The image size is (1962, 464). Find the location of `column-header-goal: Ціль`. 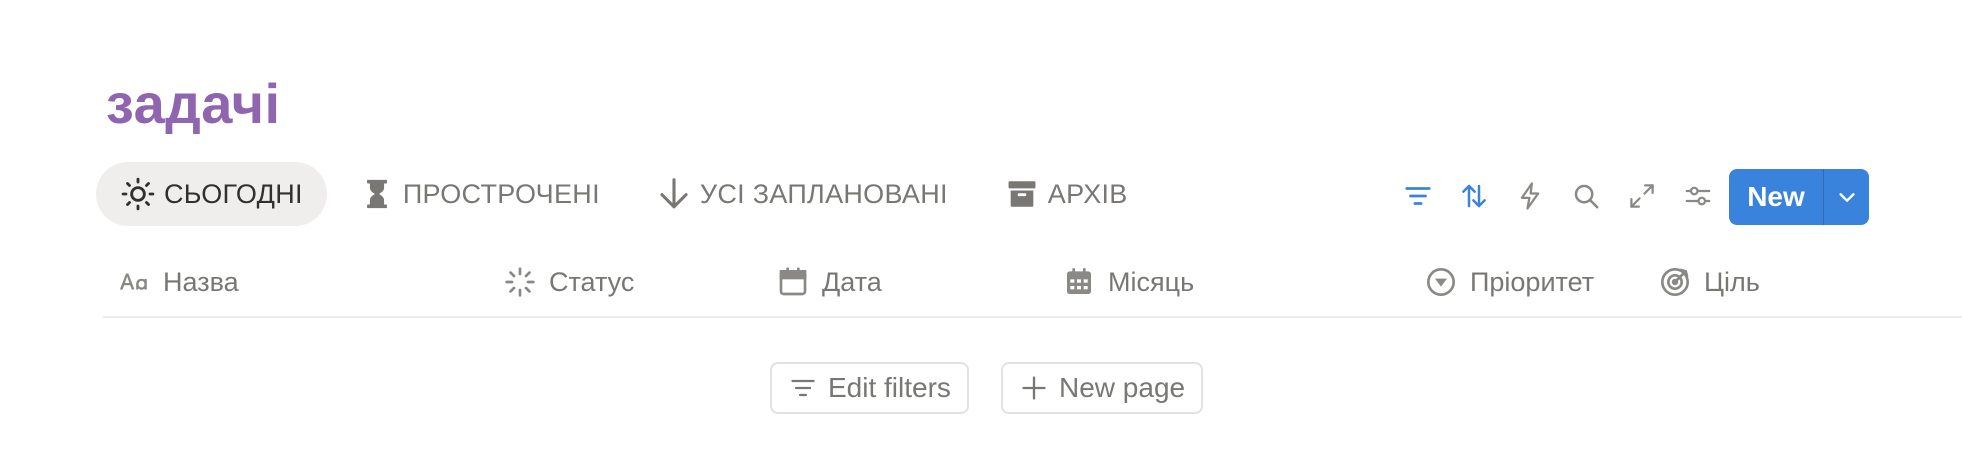

column-header-goal: Ціль is located at coordinates (1709, 282).